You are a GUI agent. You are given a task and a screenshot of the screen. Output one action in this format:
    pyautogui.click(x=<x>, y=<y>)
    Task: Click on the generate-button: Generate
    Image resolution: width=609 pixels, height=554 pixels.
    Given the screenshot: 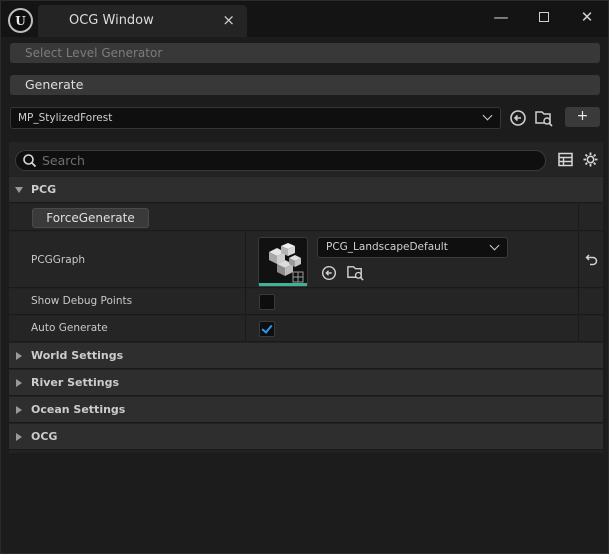 What is the action you would take?
    pyautogui.click(x=305, y=85)
    